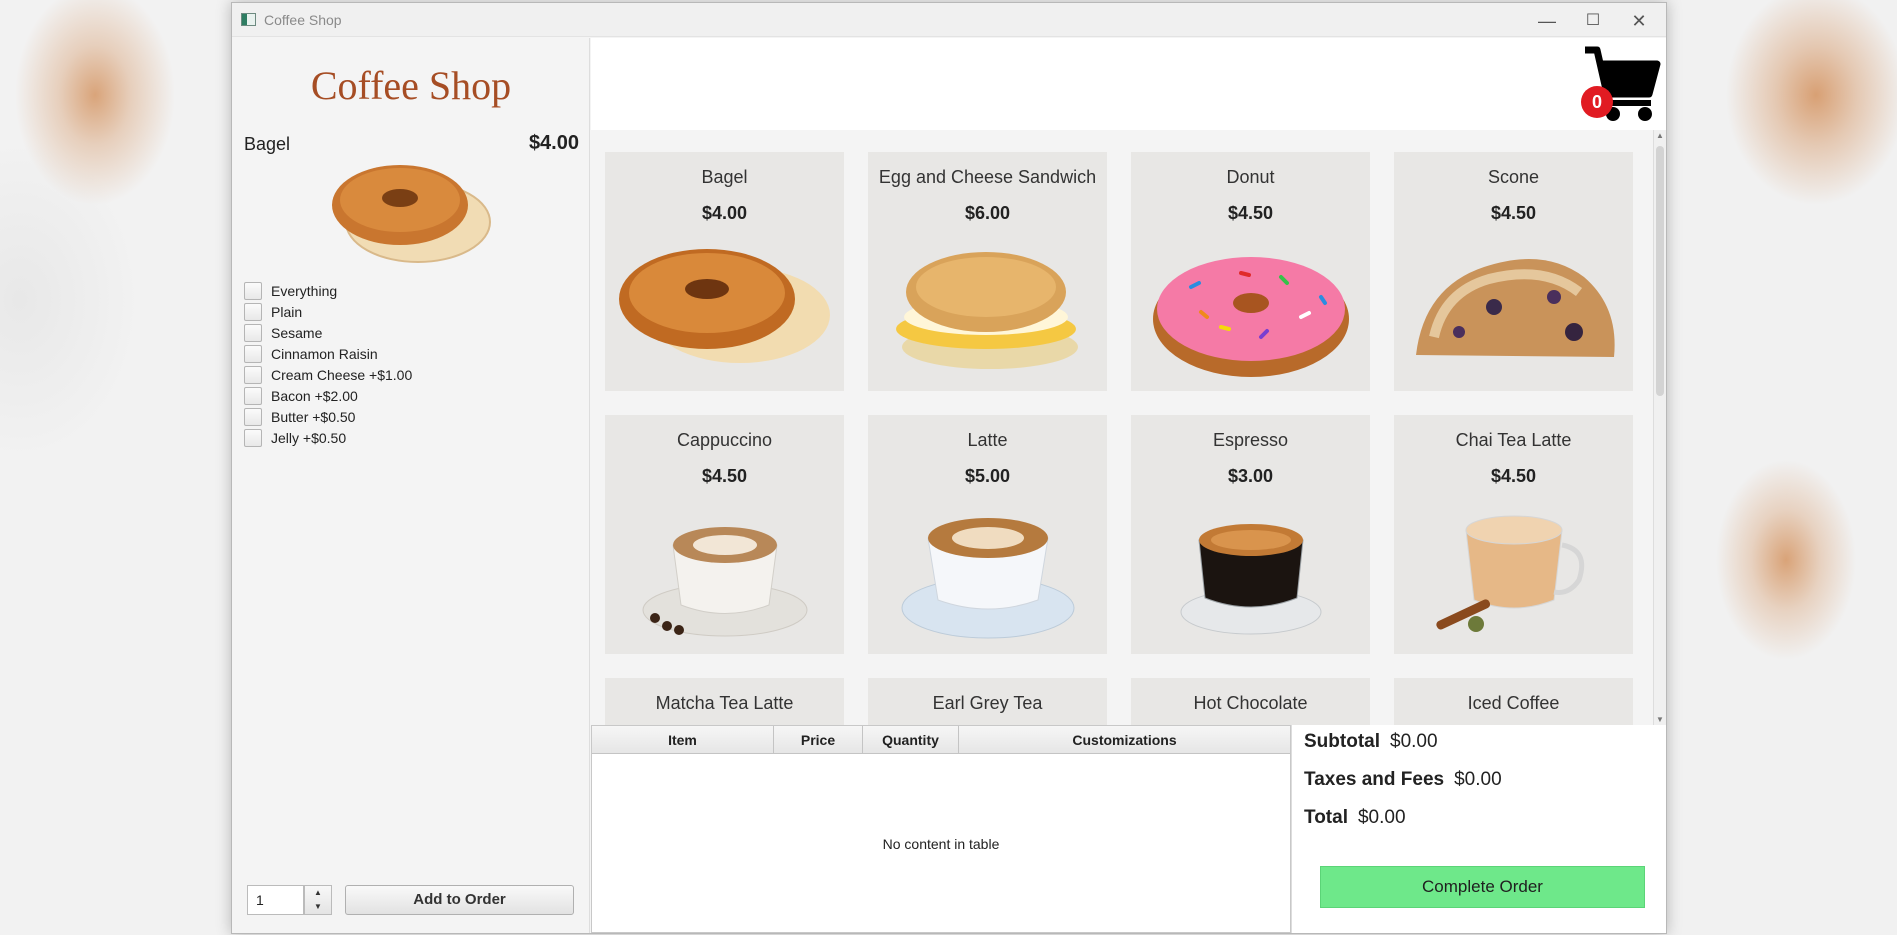 The width and height of the screenshot is (1897, 935). What do you see at coordinates (987, 440) in the screenshot?
I see `menu-item-name: Latte` at bounding box center [987, 440].